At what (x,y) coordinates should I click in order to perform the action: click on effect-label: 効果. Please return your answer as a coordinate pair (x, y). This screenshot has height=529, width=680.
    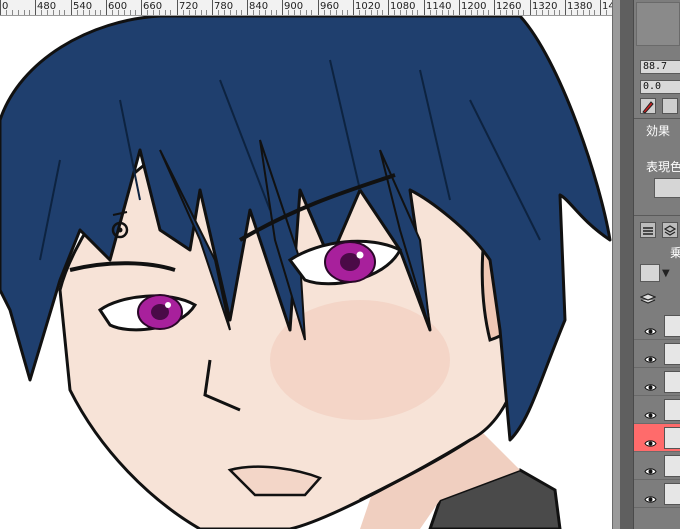
    Looking at the image, I should click on (658, 131).